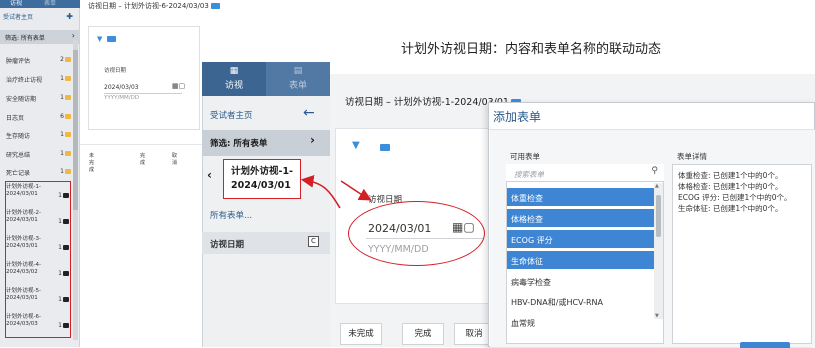 The image size is (815, 348). I want to click on highlight-oval, so click(416, 233).